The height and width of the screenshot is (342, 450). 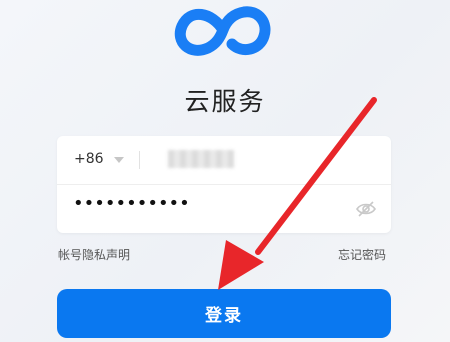 I want to click on app-logo-icon, so click(x=222, y=31).